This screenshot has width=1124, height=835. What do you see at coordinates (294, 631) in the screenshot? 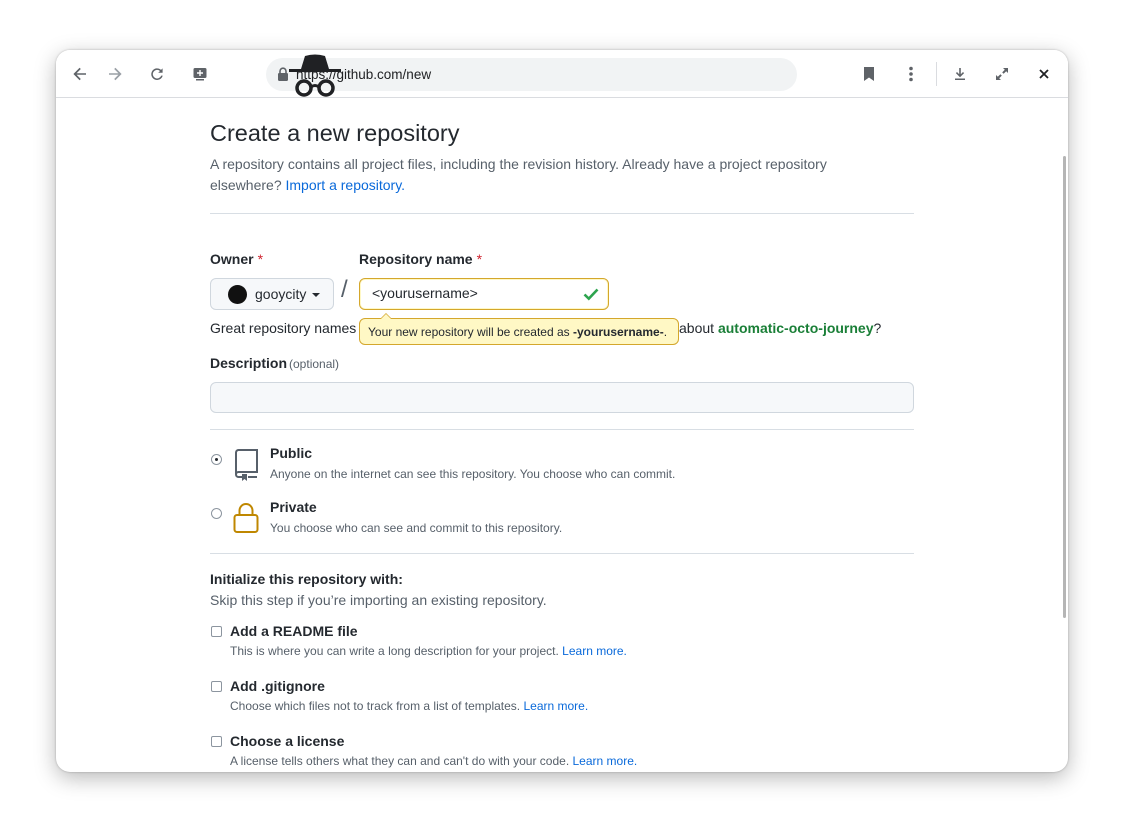
I see `readme-title: Add a README file` at bounding box center [294, 631].